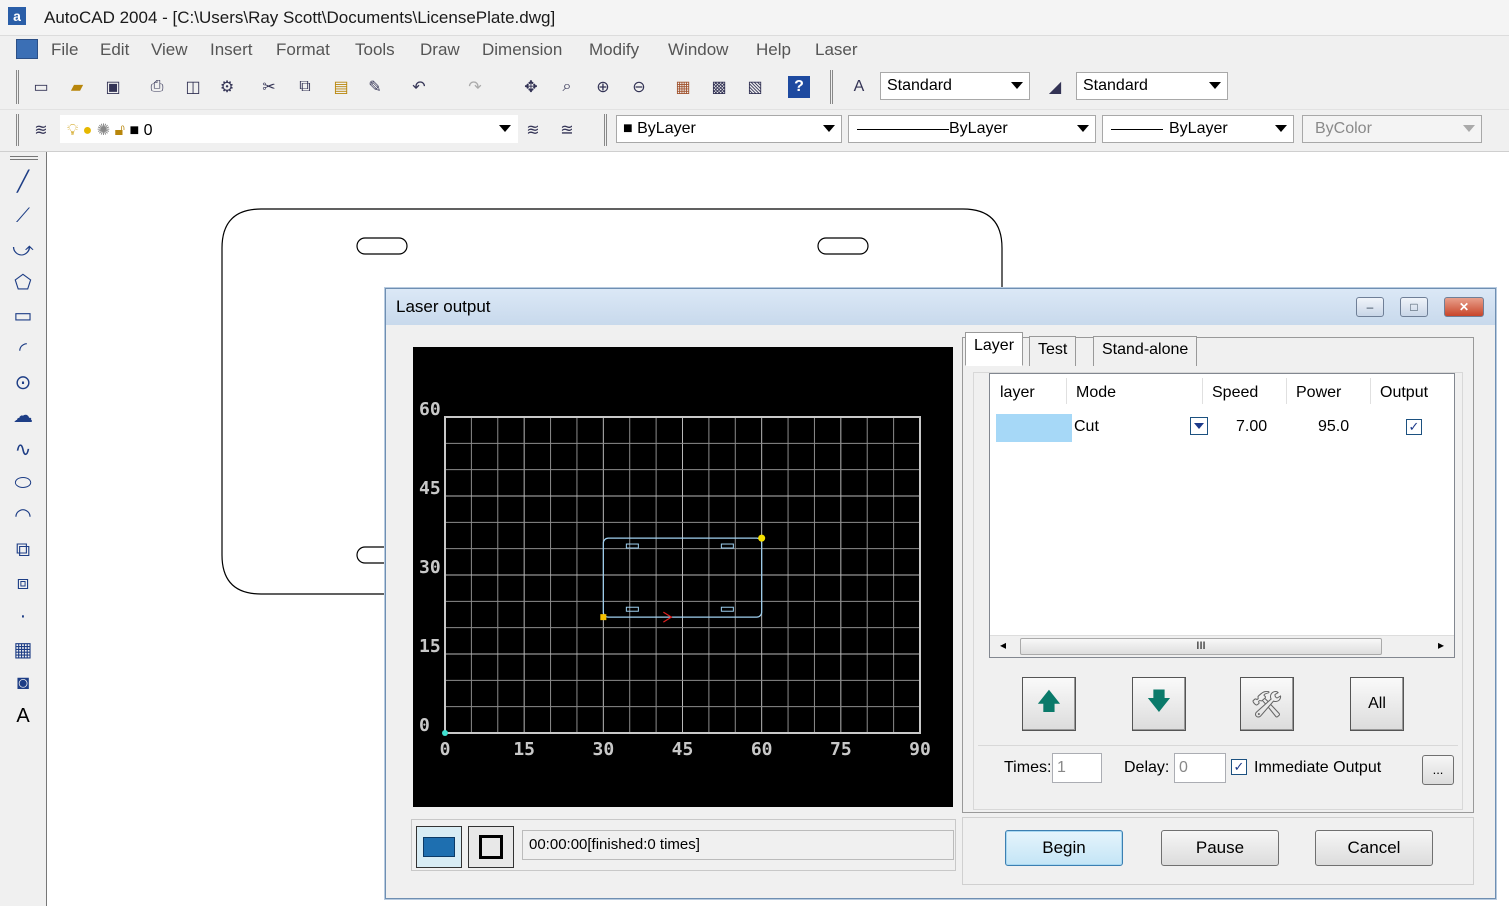  I want to click on delay-input: 0, so click(1200, 768).